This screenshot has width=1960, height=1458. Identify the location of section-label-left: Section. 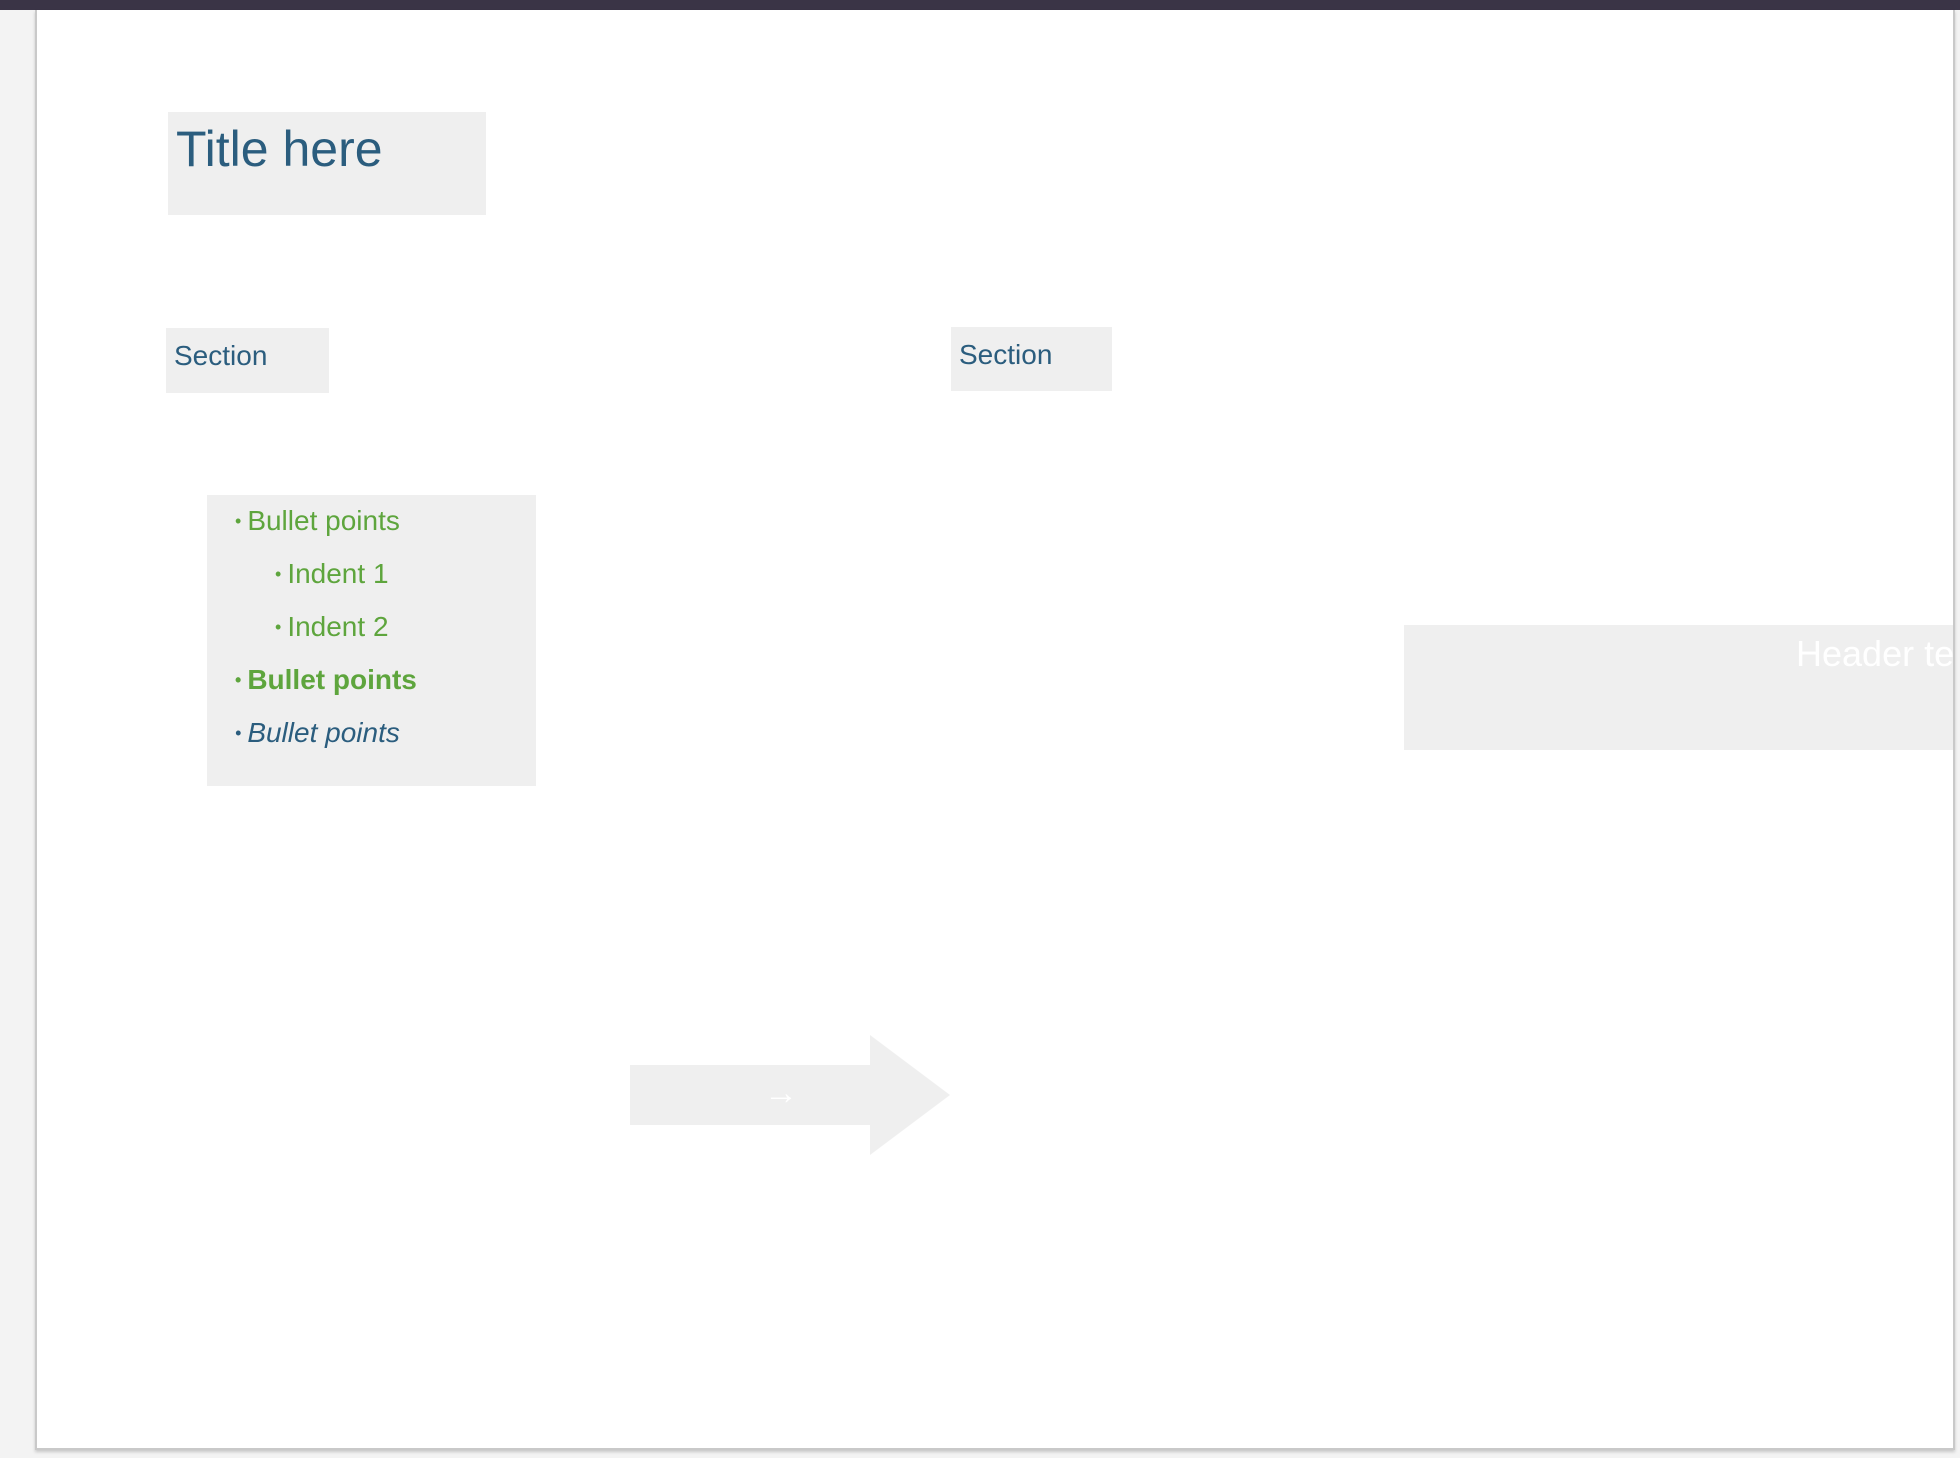
(221, 355).